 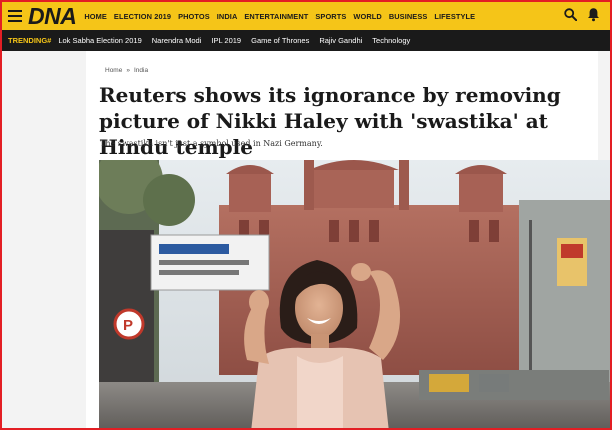 I want to click on breadcrumb-india: India, so click(x=141, y=70).